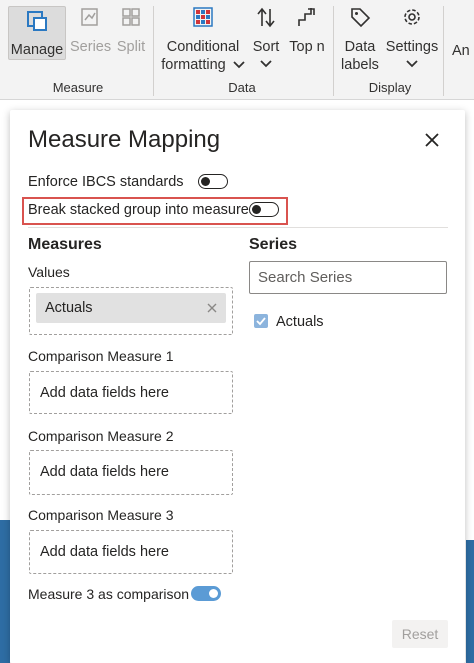 The image size is (474, 663). What do you see at coordinates (78, 87) in the screenshot?
I see `group-label-measure: Measure` at bounding box center [78, 87].